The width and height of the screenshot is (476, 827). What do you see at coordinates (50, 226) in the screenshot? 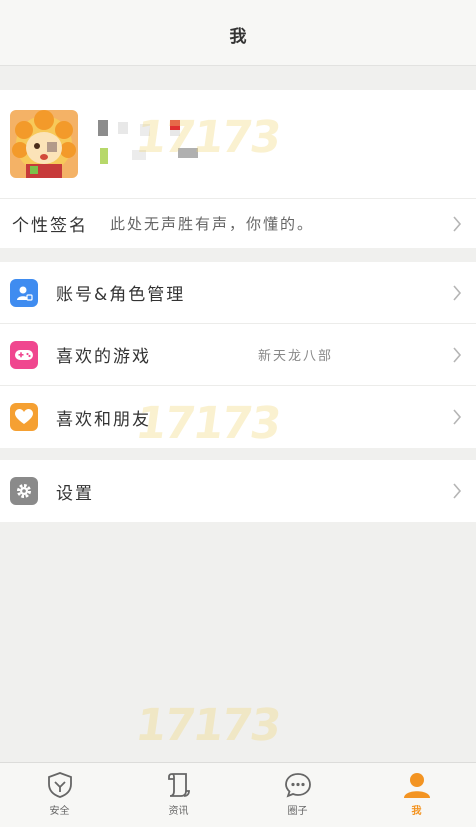
I see `signature-label: 个性签名` at bounding box center [50, 226].